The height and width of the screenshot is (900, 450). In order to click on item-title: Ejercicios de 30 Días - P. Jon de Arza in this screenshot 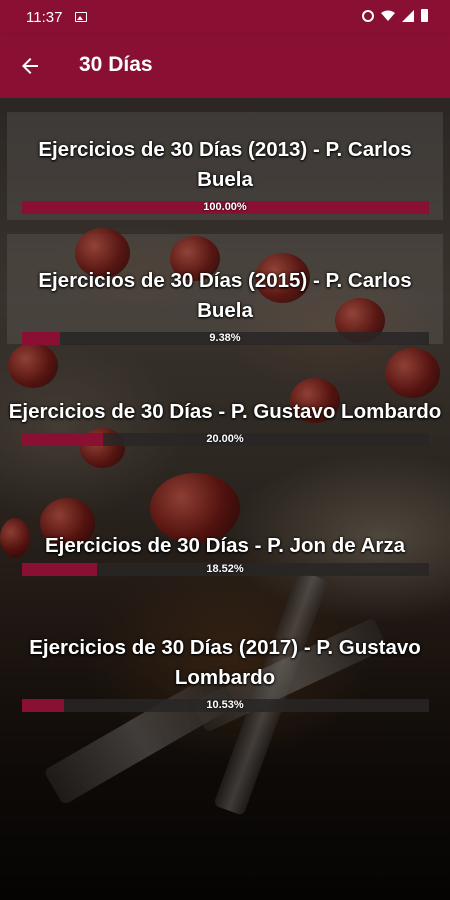, I will do `click(225, 545)`.